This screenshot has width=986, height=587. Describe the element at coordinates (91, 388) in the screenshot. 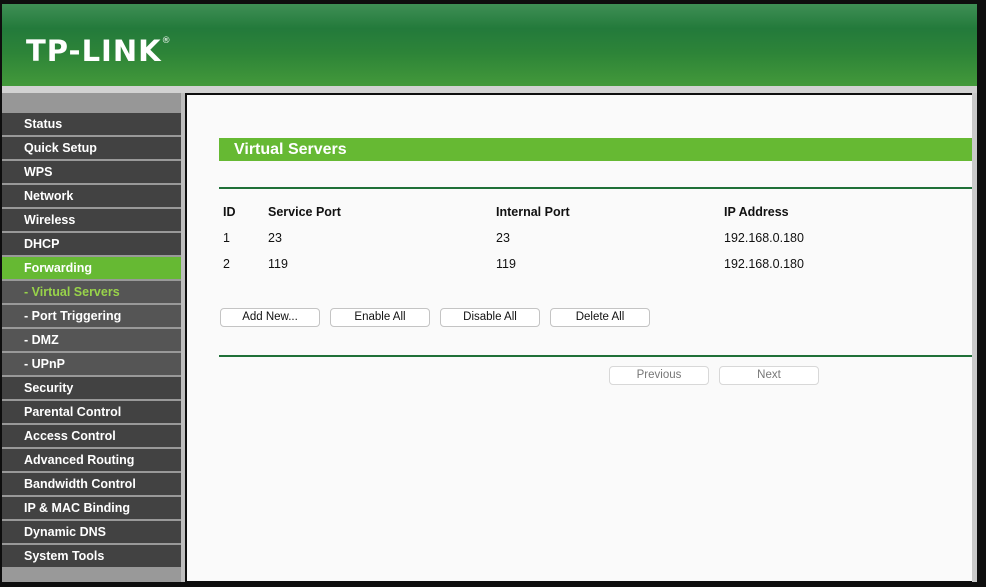

I see `sidebar-item-security: Security` at that location.